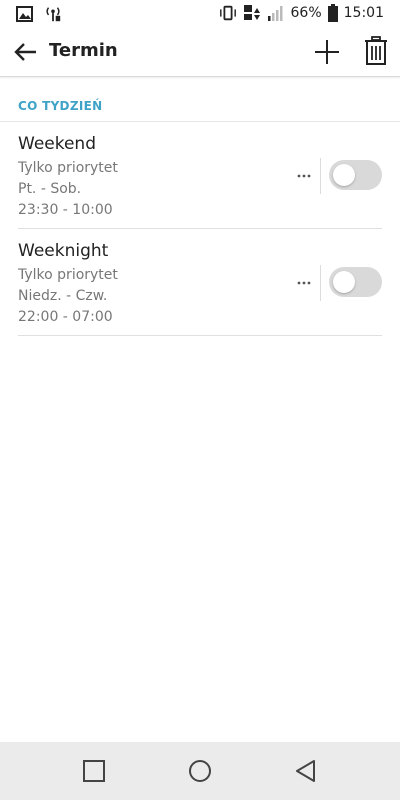 This screenshot has width=400, height=800. Describe the element at coordinates (363, 13) in the screenshot. I see `status-time: 15:01` at that location.